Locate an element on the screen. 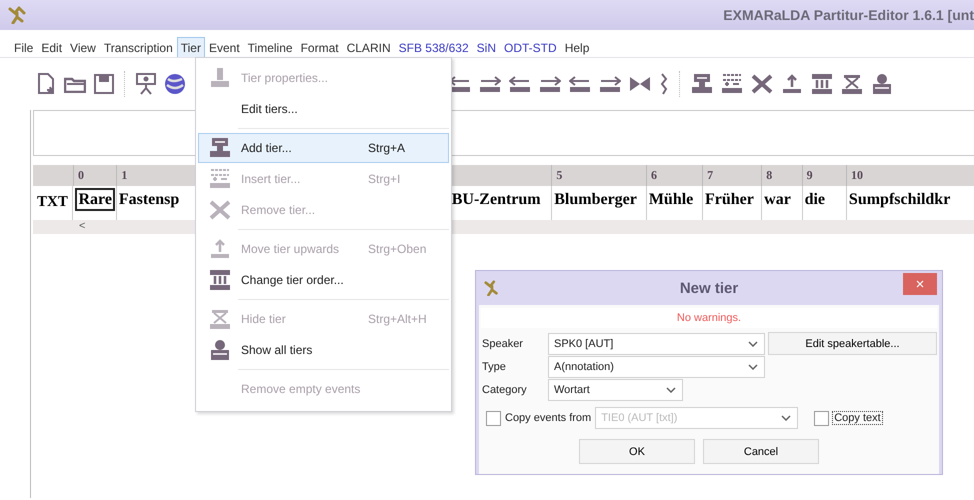 This screenshot has width=974, height=500. field-label: Type is located at coordinates (494, 366).